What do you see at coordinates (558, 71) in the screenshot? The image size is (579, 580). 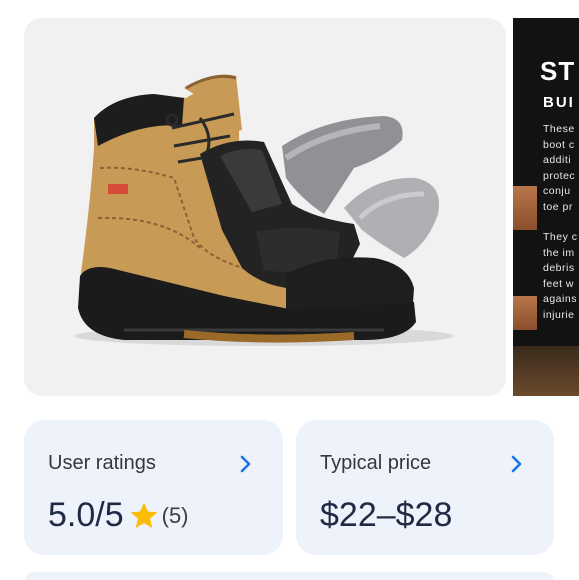 I see `next-image-title: ST` at bounding box center [558, 71].